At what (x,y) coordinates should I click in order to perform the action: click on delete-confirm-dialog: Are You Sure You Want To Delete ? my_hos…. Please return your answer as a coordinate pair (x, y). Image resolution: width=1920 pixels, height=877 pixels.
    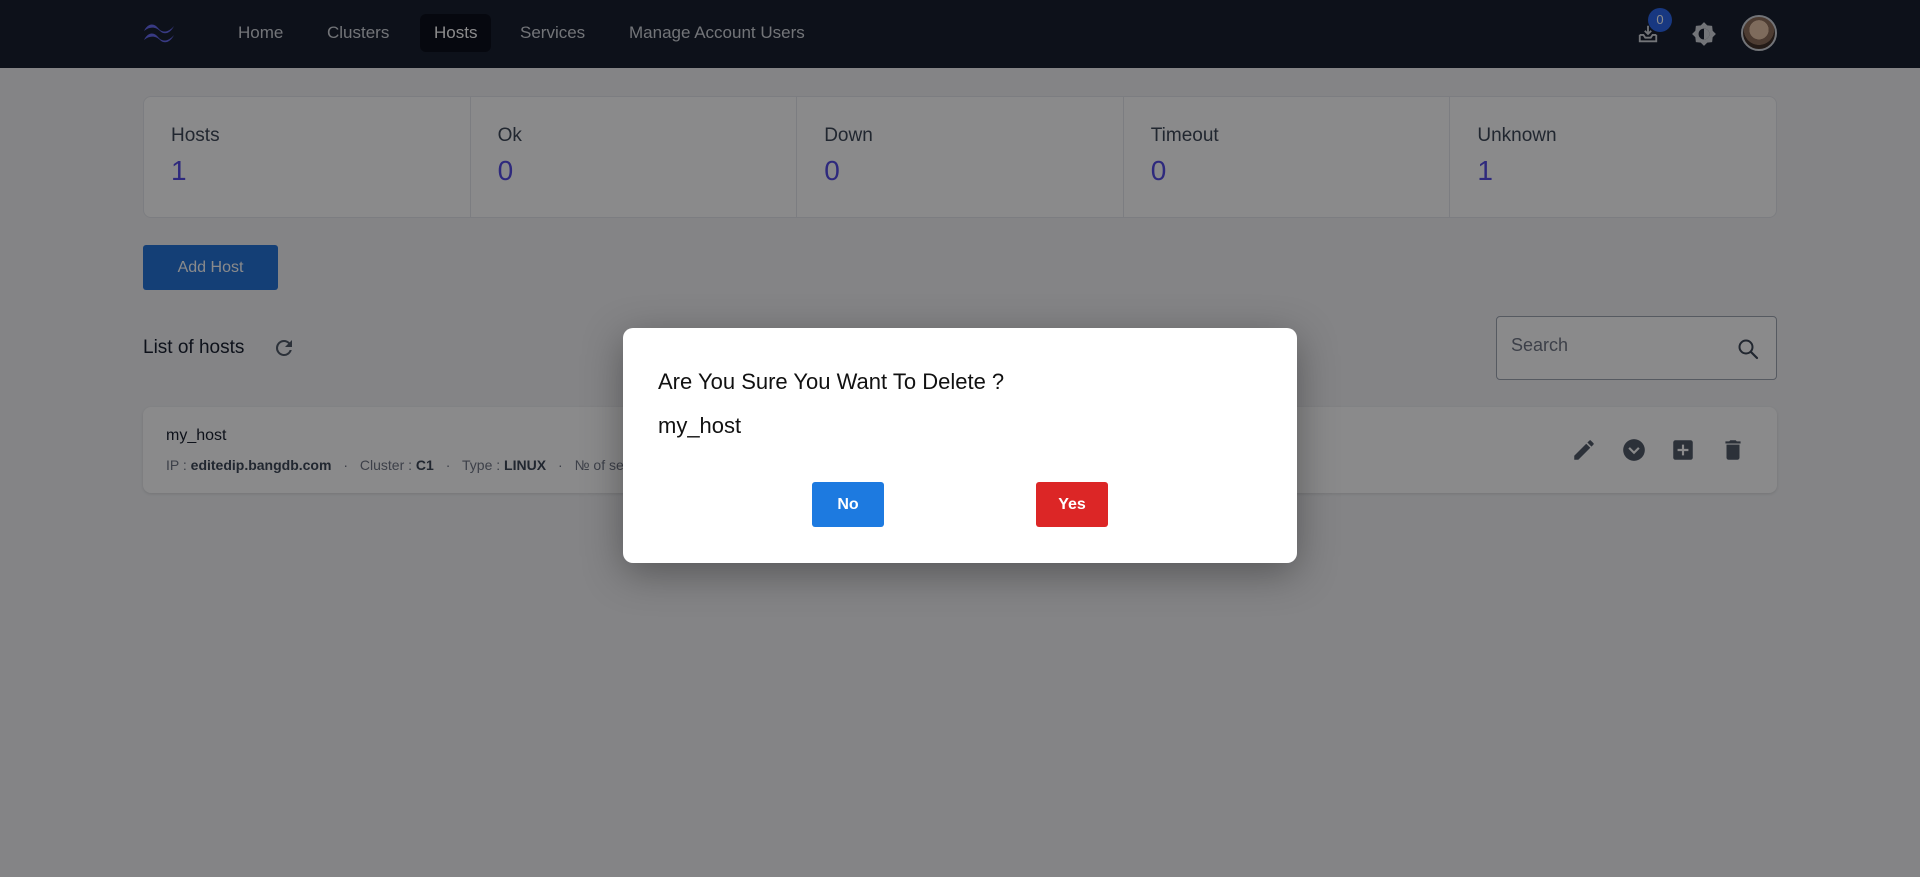
    Looking at the image, I should click on (960, 445).